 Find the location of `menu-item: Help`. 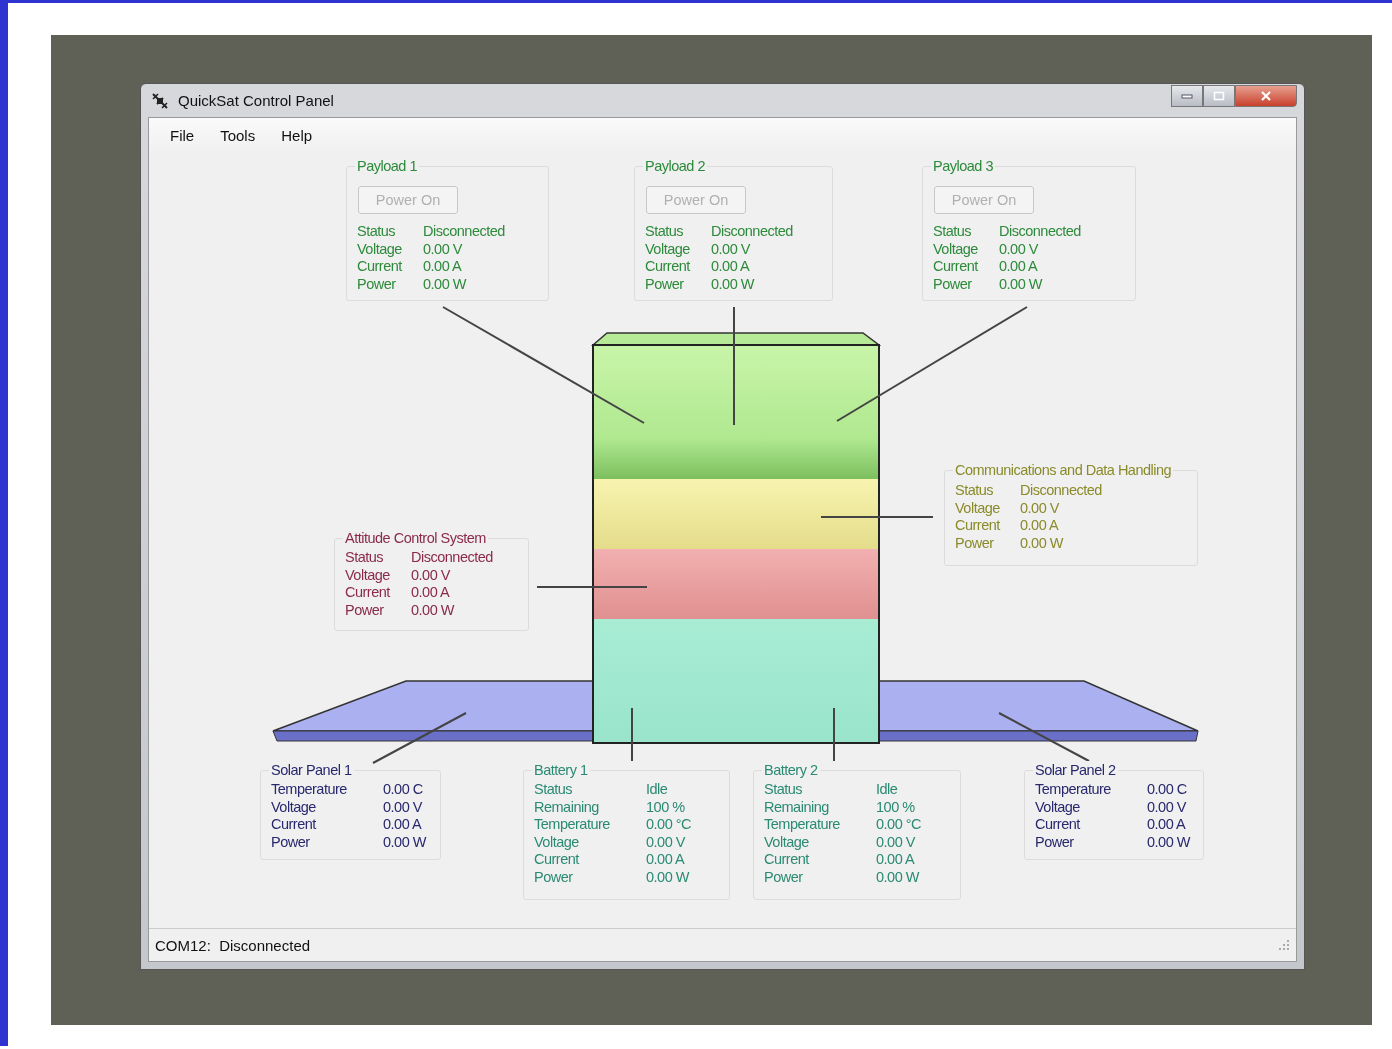

menu-item: Help is located at coordinates (297, 135).